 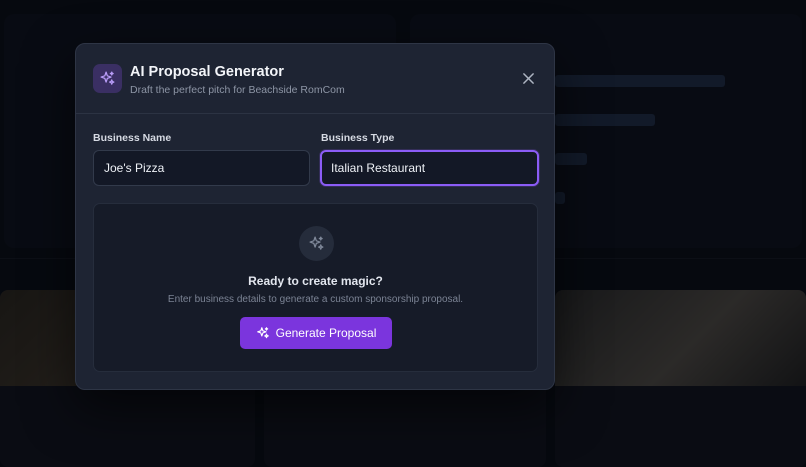 I want to click on generate-proposal-button: Generate Proposal, so click(x=316, y=333).